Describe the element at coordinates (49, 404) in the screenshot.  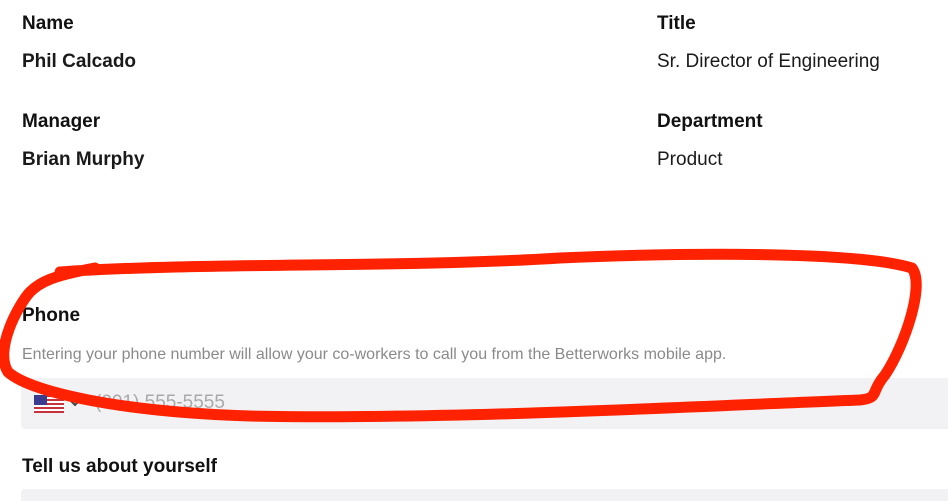
I see `us-flag-icon` at that location.